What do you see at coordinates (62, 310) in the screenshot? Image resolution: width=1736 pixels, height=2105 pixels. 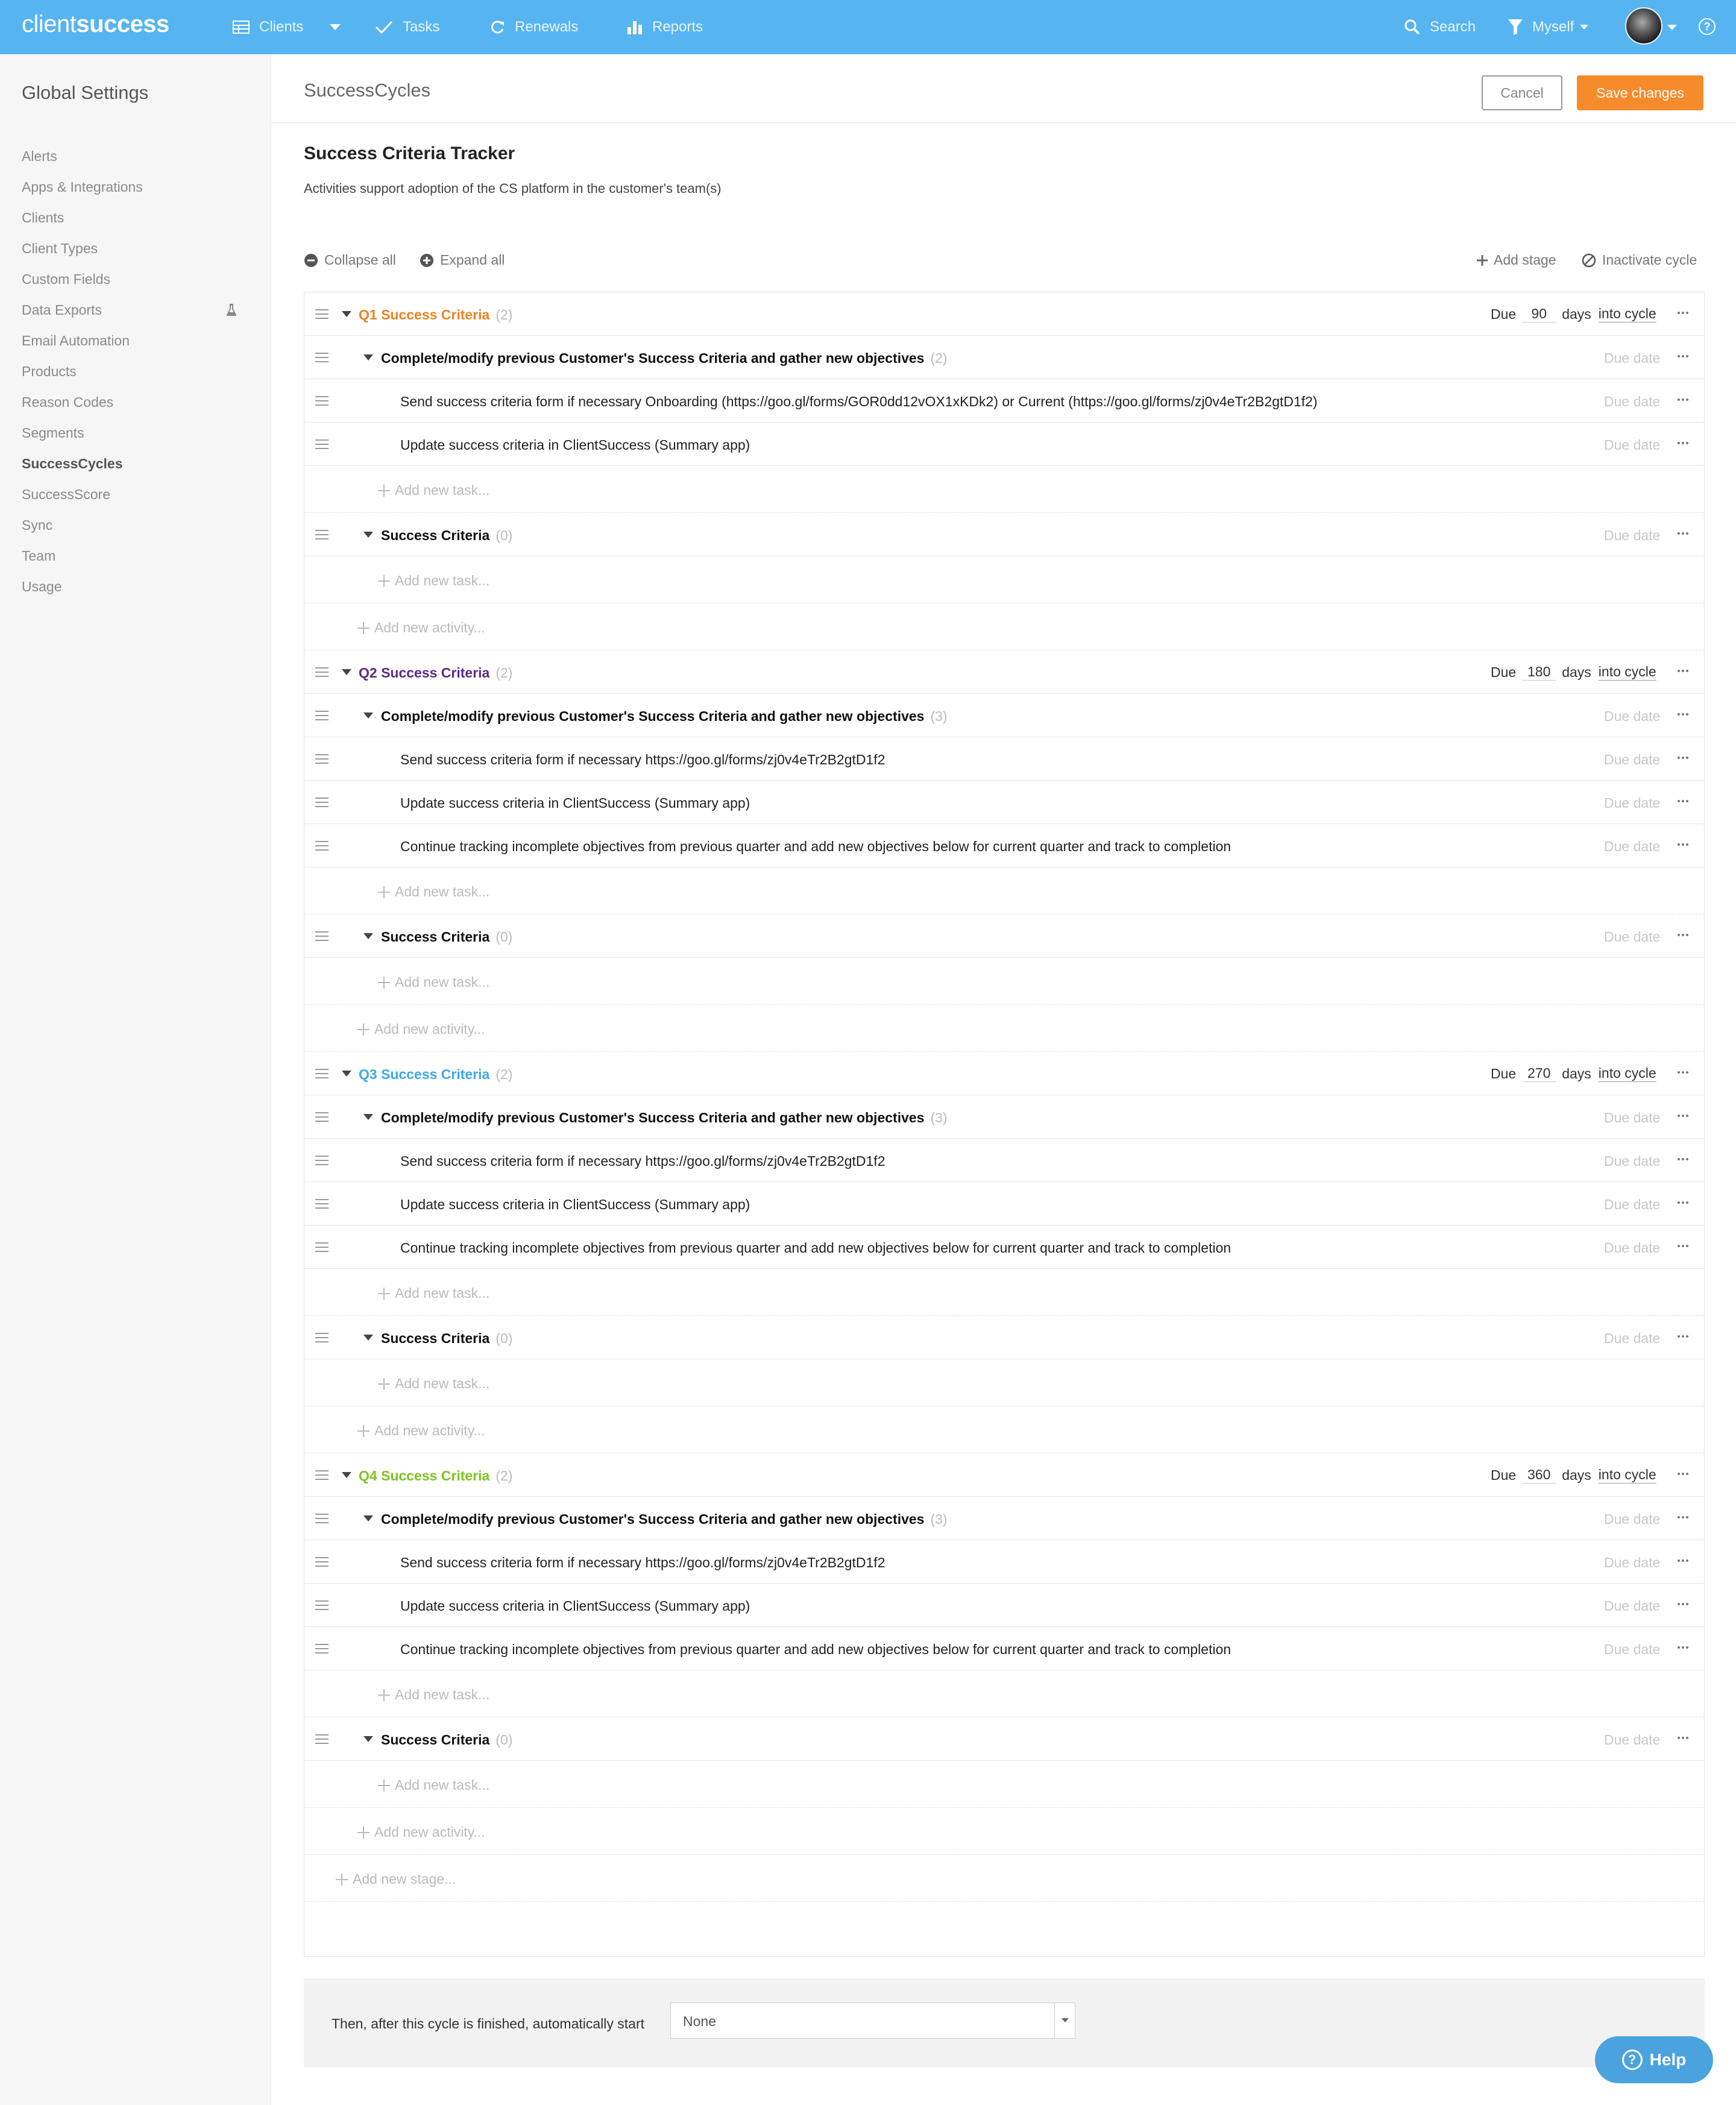 I see `sidebar-item-data-exports: Data Exports` at bounding box center [62, 310].